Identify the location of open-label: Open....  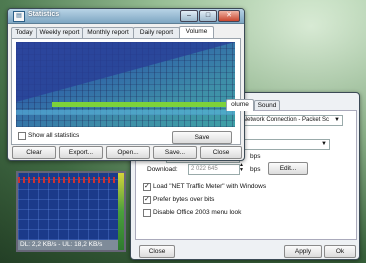
(128, 152).